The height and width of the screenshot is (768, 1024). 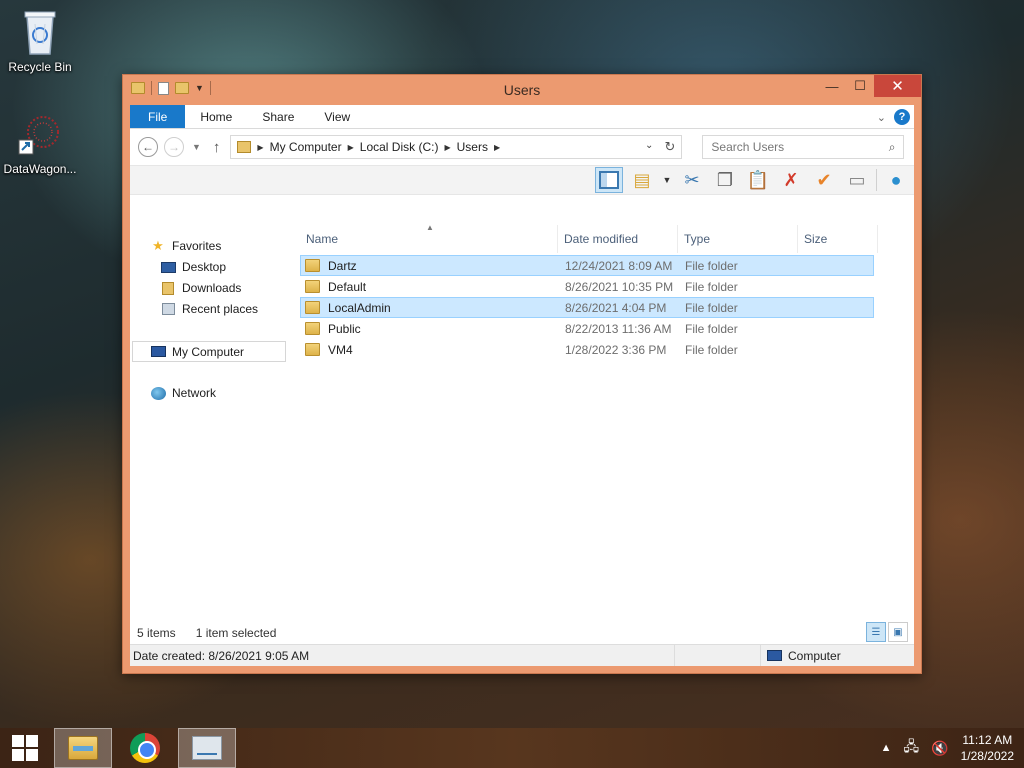 I want to click on window-controls: — ☐ ✕, so click(x=869, y=86).